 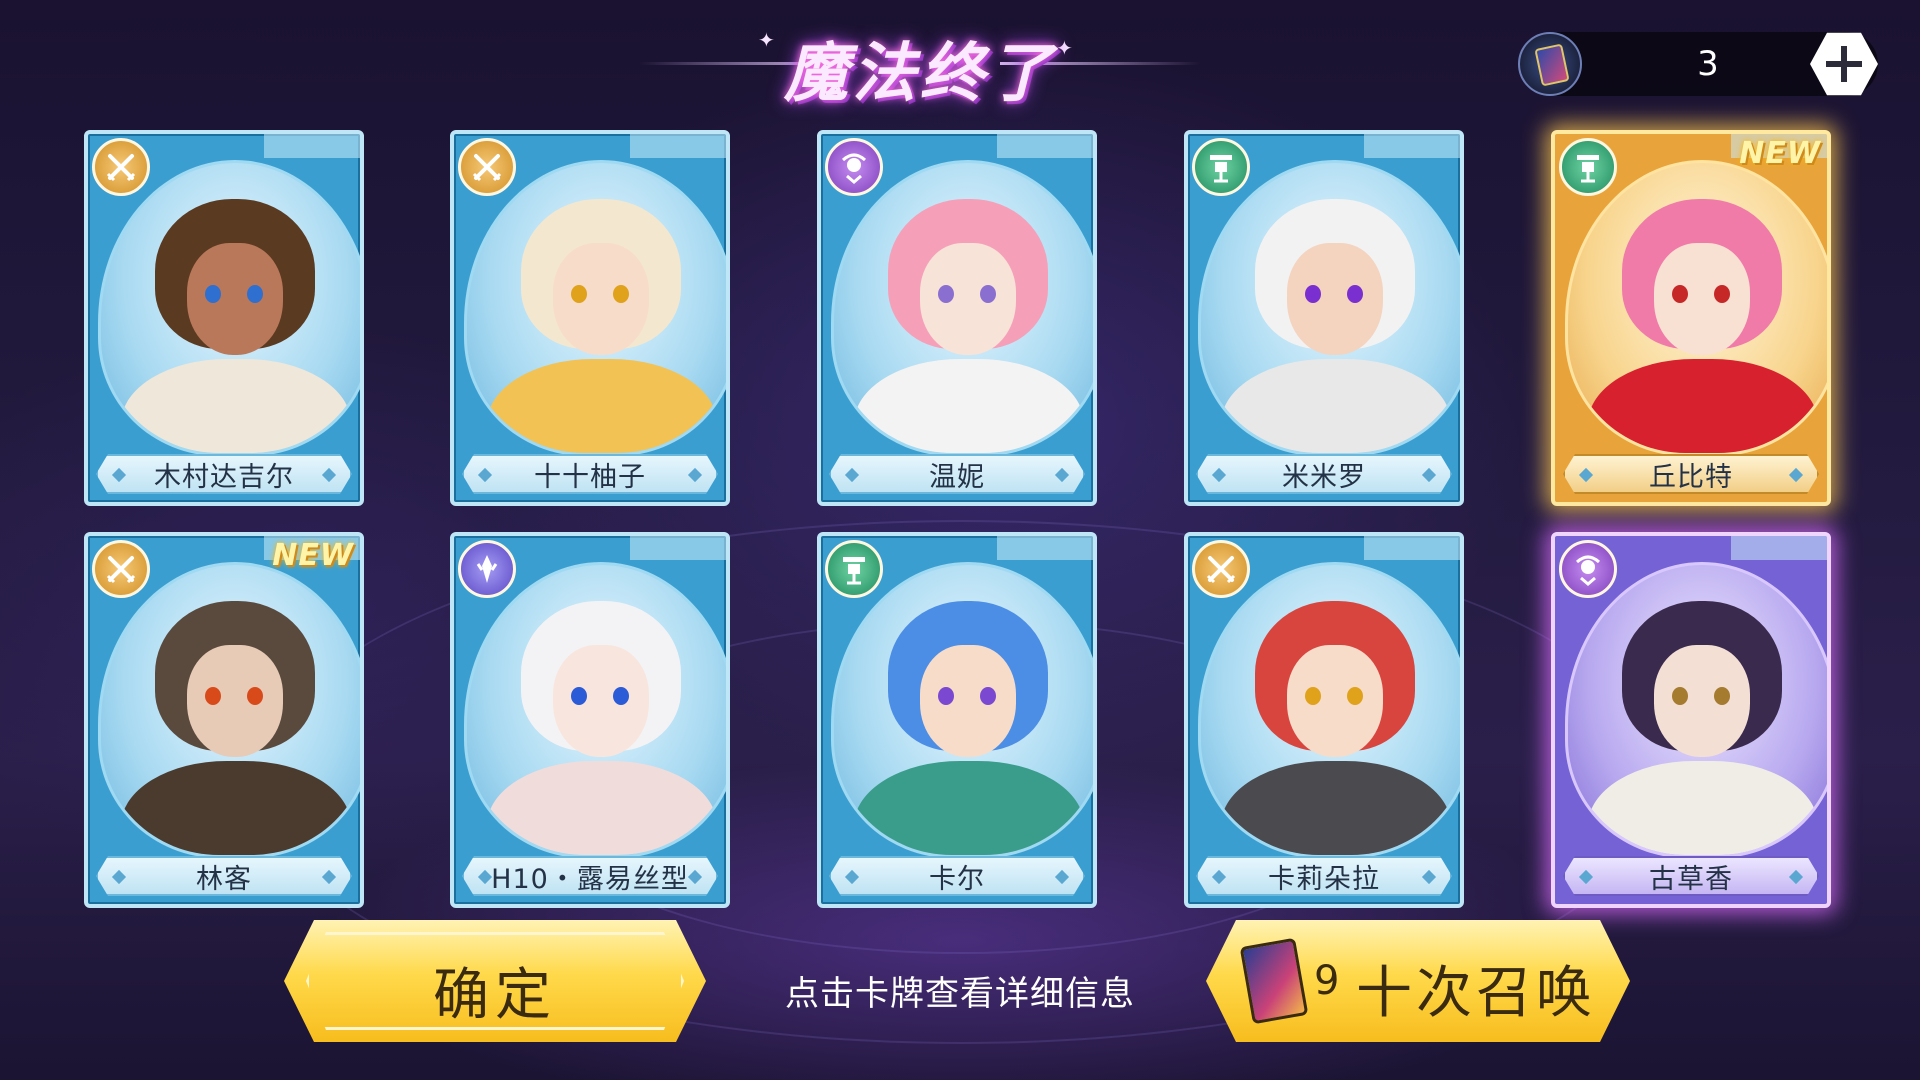 What do you see at coordinates (1327, 981) in the screenshot?
I see `summon-cost: 9` at bounding box center [1327, 981].